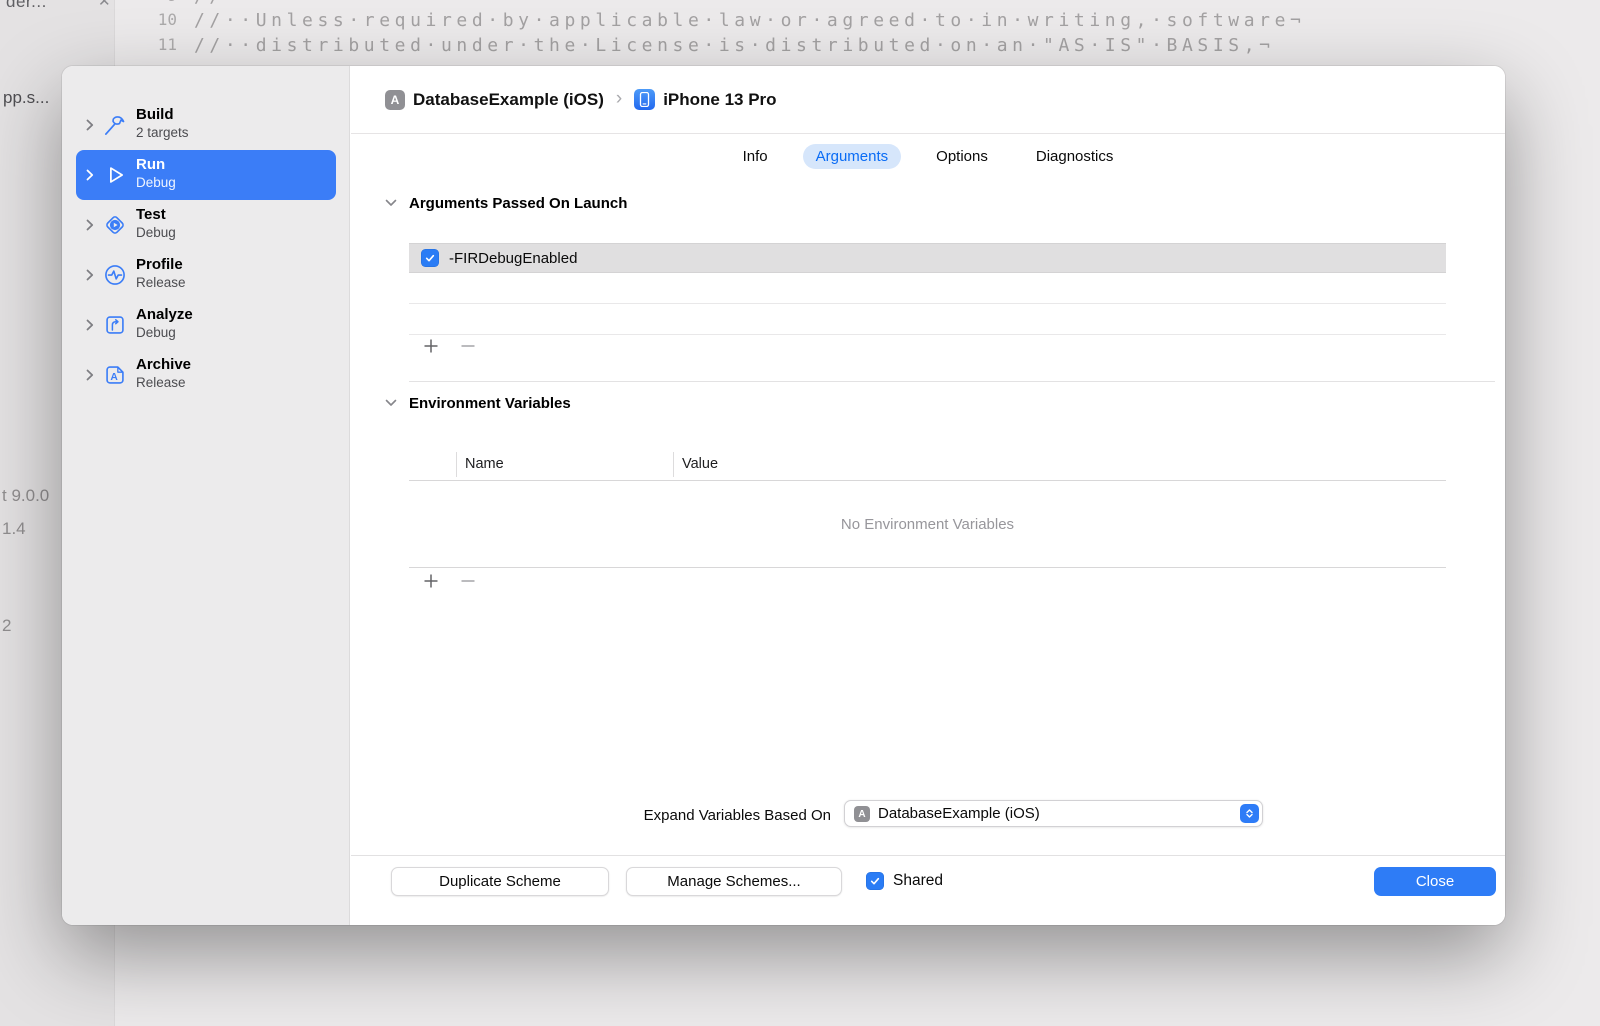 This screenshot has height=1026, width=1600. Describe the element at coordinates (508, 100) in the screenshot. I see `scheme-name: DatabaseExample (iOS)` at that location.